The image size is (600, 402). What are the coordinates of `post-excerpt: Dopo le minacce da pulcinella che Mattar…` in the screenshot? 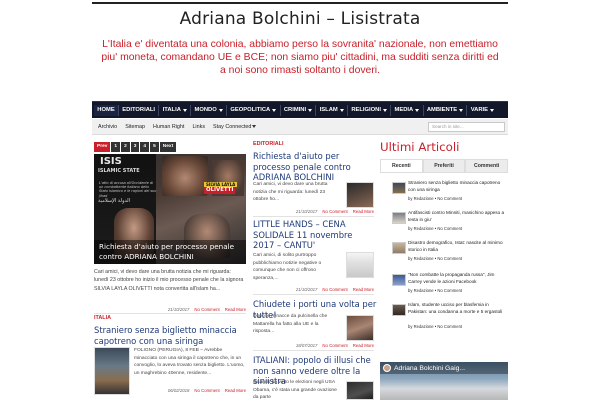 It's located at (290, 324).